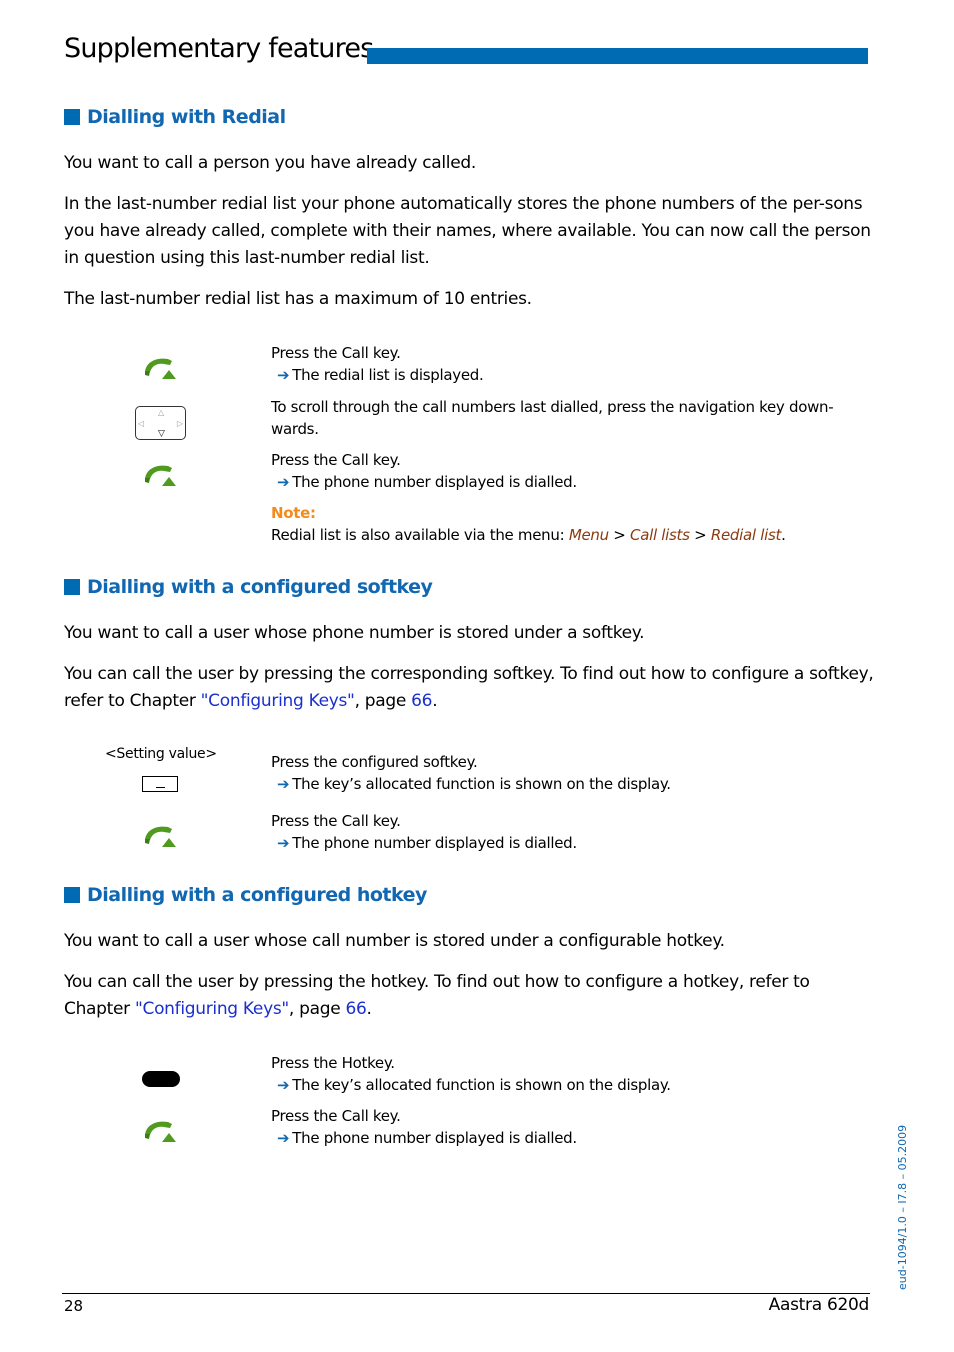 The image size is (954, 1352). I want to click on menu-path-item: Call lists, so click(660, 535).